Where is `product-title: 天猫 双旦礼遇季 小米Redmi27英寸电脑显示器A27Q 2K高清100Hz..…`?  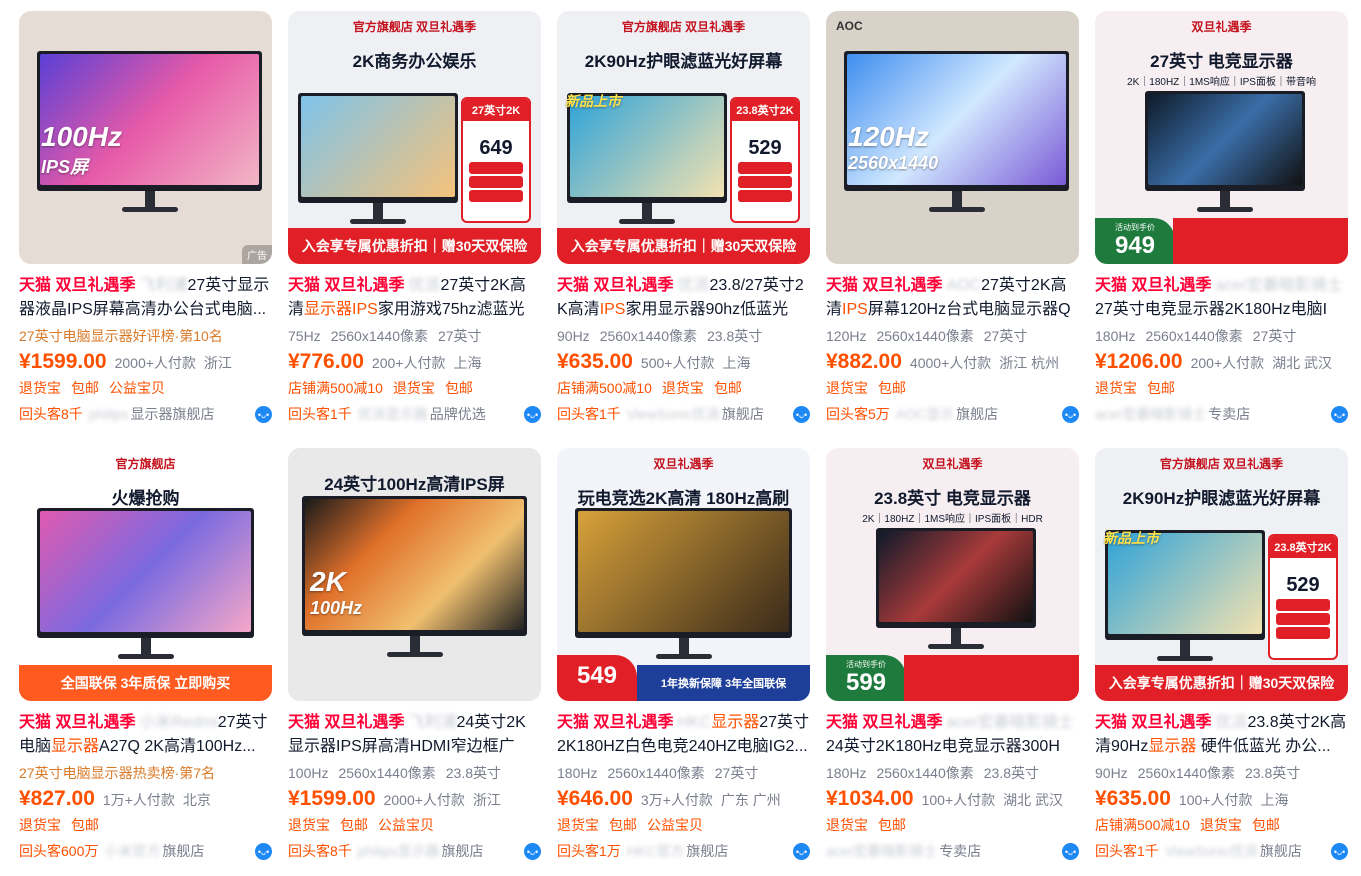
product-title: 天猫 双旦礼遇季 小米Redmi27英寸电脑显示器A27Q 2K高清100Hz..… is located at coordinates (145, 735).